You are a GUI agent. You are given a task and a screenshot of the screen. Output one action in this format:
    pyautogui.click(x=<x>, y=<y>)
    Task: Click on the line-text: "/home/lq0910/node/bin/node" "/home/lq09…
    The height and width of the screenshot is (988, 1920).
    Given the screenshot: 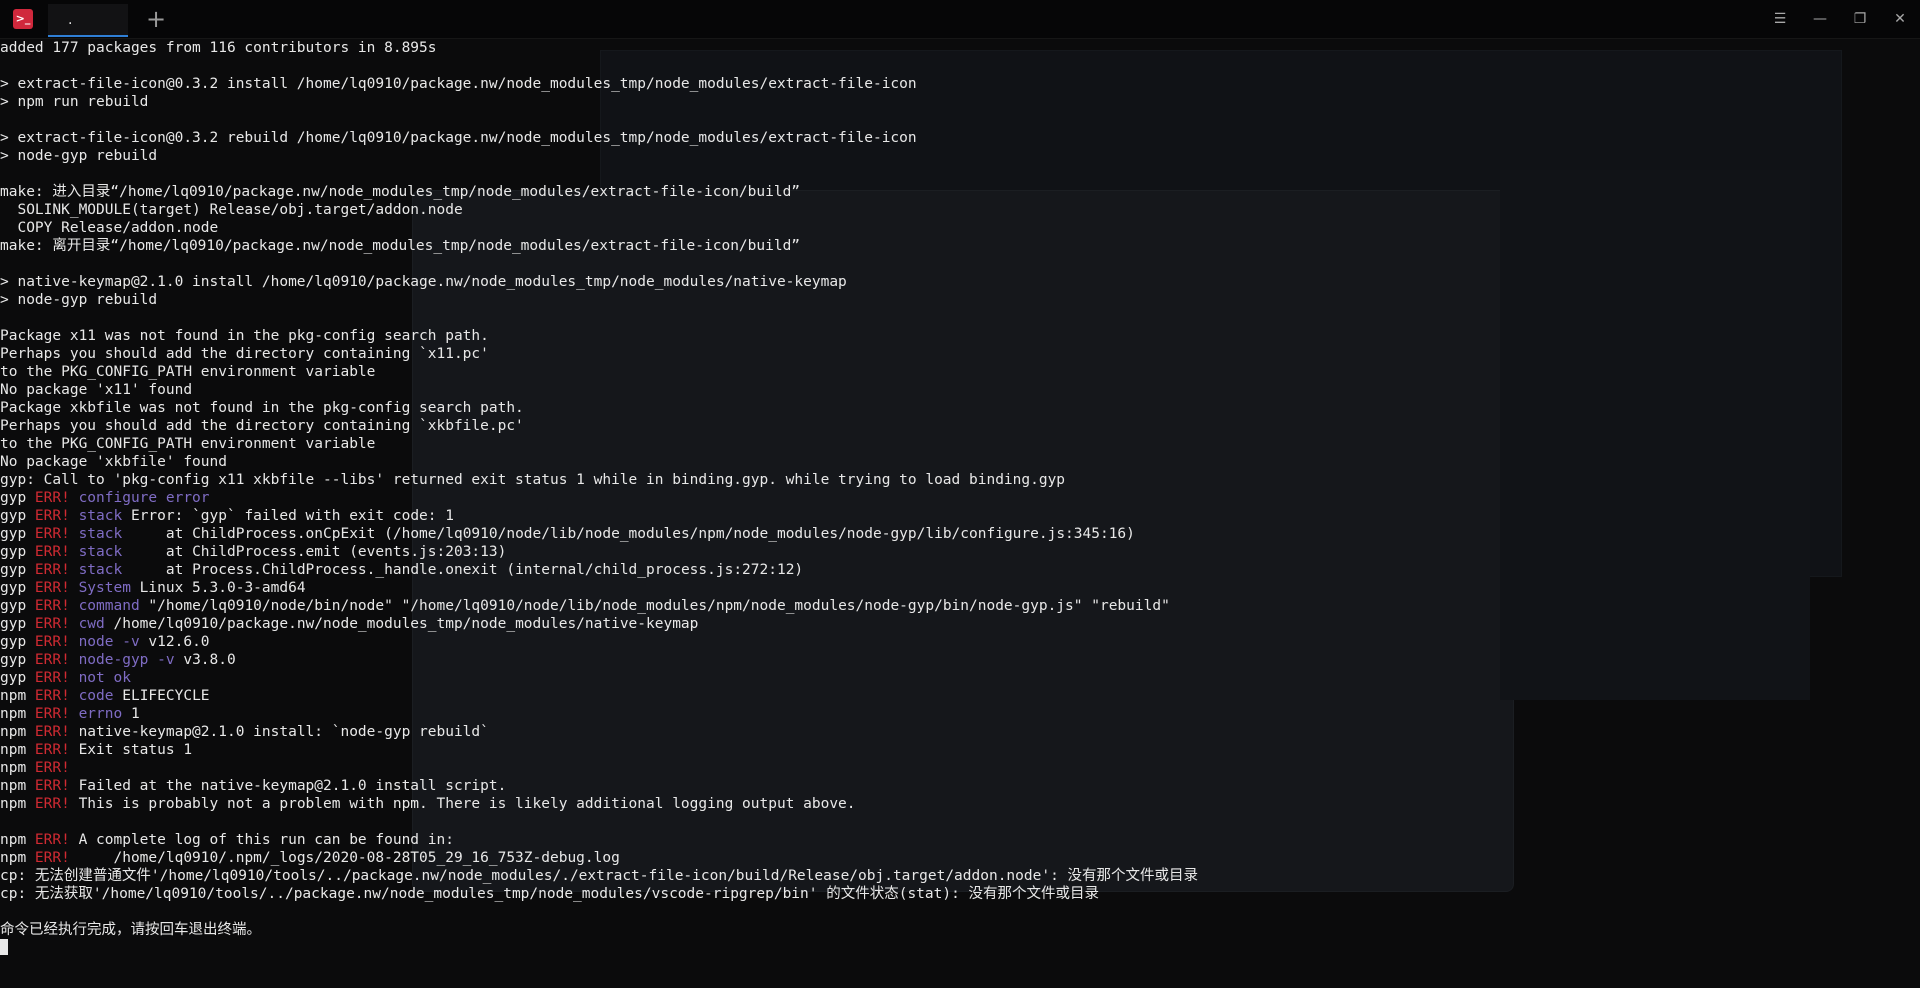 What is the action you would take?
    pyautogui.click(x=654, y=606)
    